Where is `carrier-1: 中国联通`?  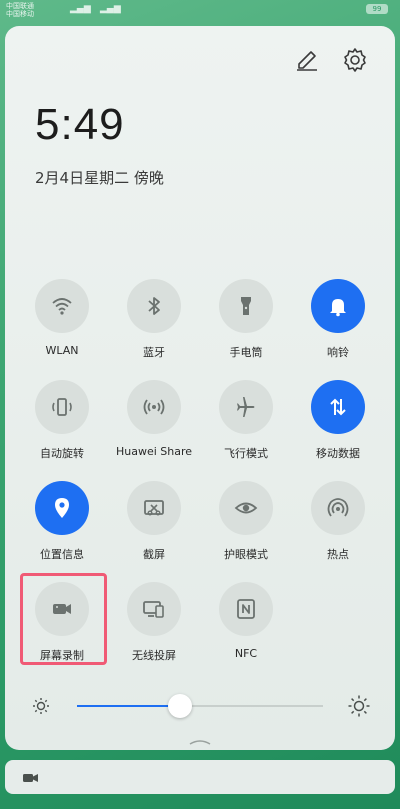 carrier-1: 中国联通 is located at coordinates (20, 6).